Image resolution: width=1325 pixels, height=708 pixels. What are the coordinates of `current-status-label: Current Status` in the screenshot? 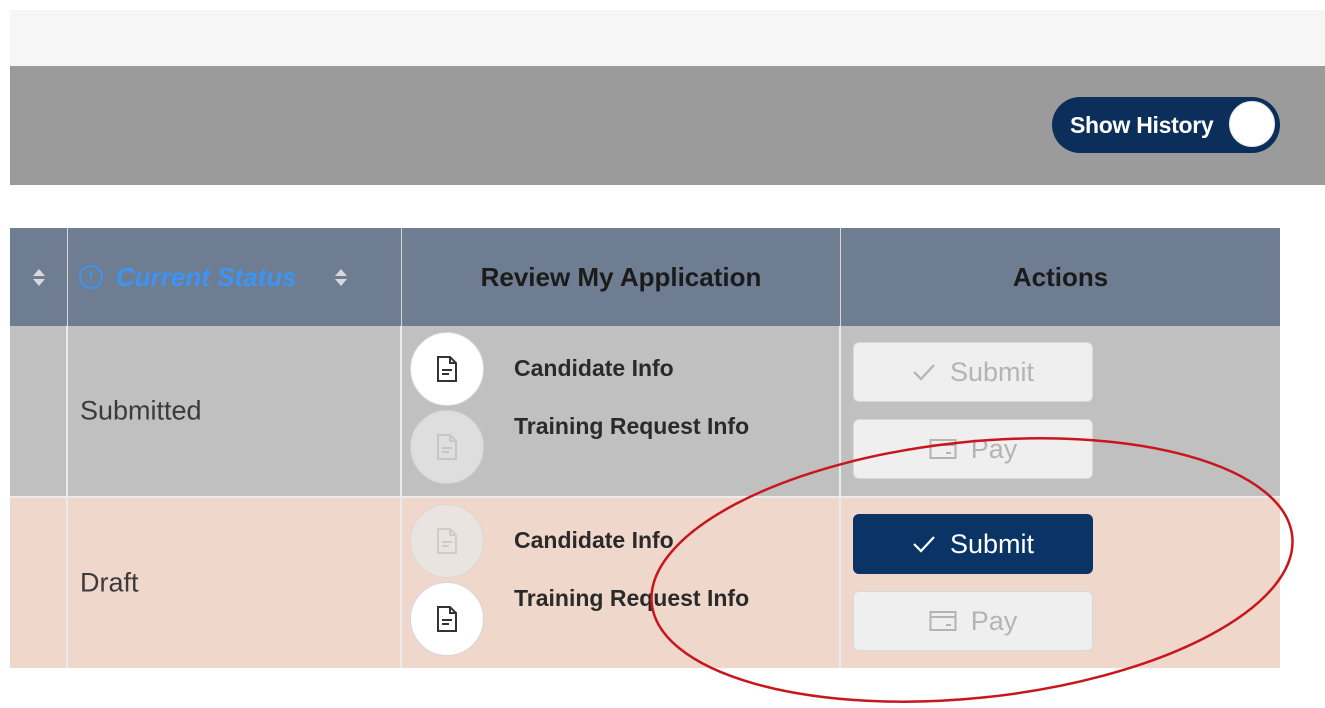 It's located at (206, 276).